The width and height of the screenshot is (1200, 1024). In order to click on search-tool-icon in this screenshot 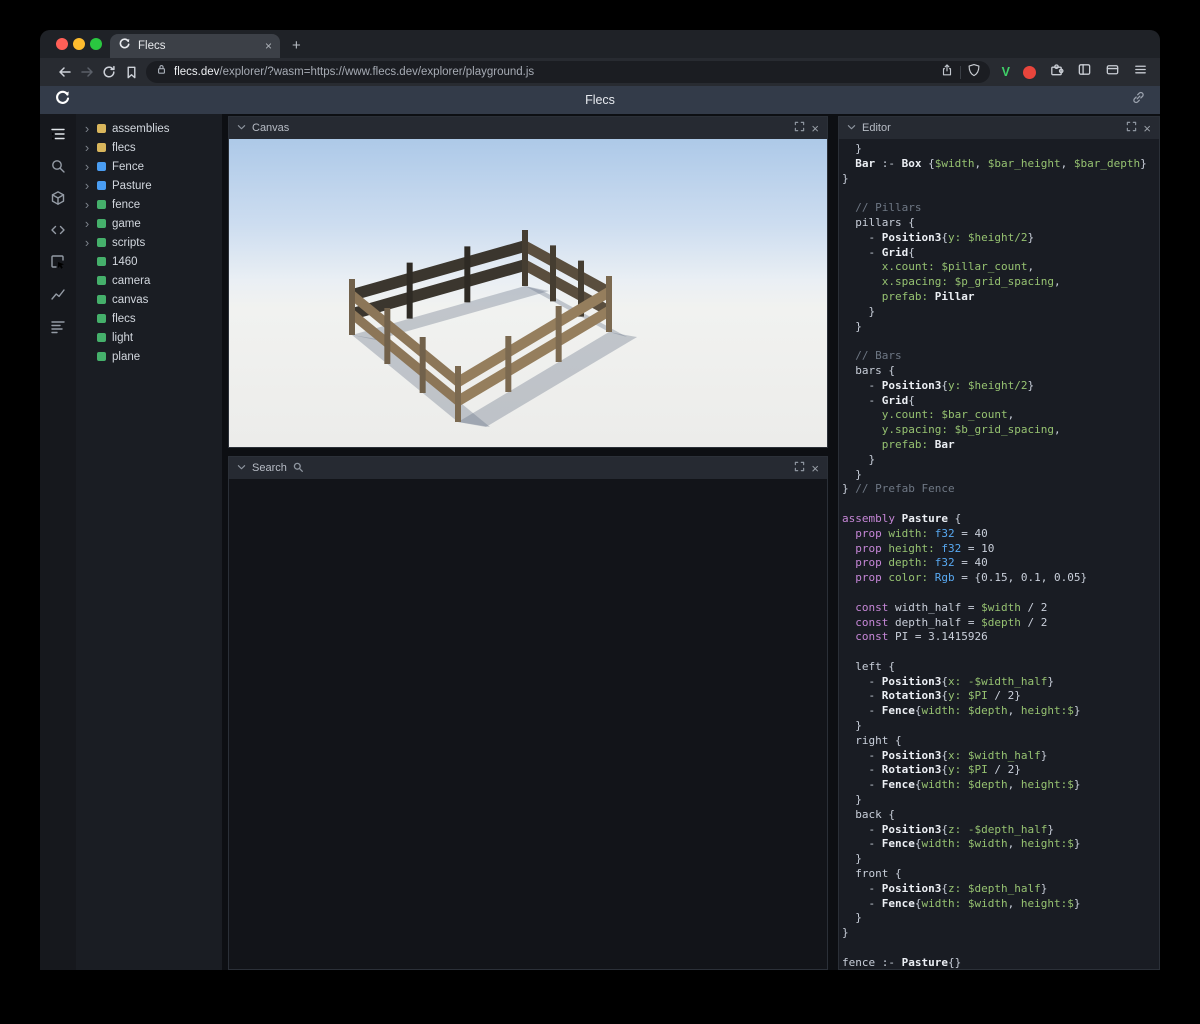, I will do `click(58, 166)`.